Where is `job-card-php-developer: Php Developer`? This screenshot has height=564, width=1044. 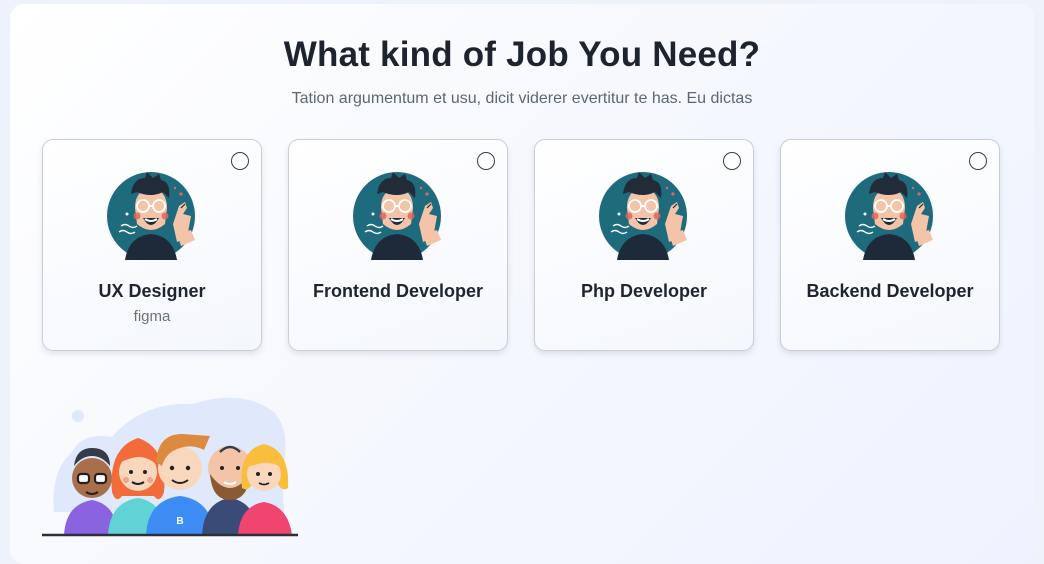
job-card-php-developer: Php Developer is located at coordinates (644, 245).